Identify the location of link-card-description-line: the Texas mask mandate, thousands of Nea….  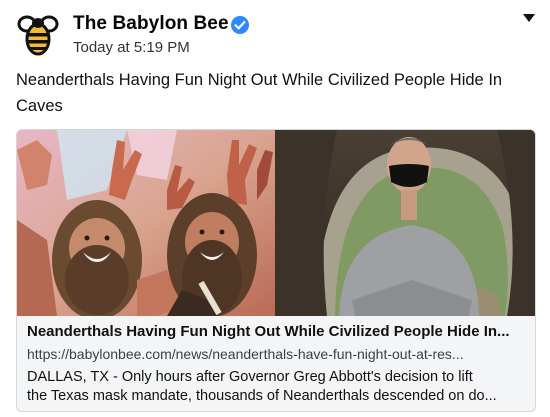
(262, 396).